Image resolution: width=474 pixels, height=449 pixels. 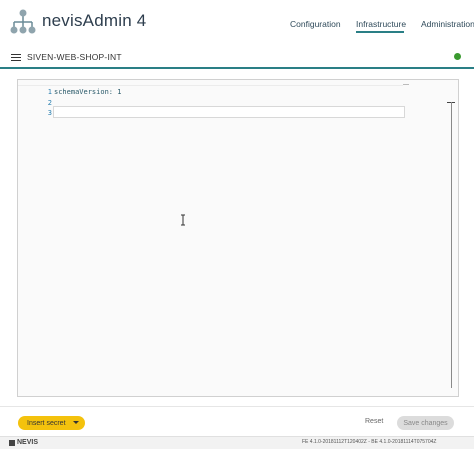 What do you see at coordinates (49, 102) in the screenshot?
I see `line-number: 2` at bounding box center [49, 102].